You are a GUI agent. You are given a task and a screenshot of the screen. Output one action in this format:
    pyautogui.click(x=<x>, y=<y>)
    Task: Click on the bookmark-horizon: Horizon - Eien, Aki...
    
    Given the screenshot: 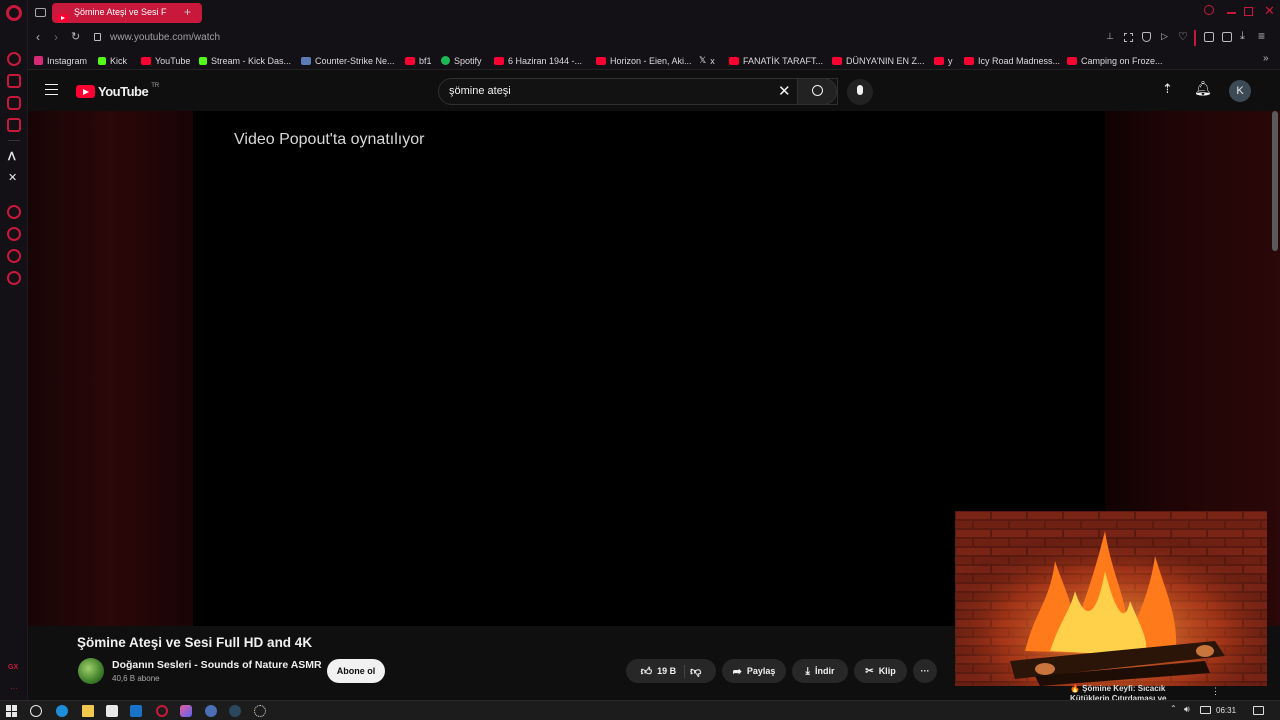 What is the action you would take?
    pyautogui.click(x=644, y=60)
    